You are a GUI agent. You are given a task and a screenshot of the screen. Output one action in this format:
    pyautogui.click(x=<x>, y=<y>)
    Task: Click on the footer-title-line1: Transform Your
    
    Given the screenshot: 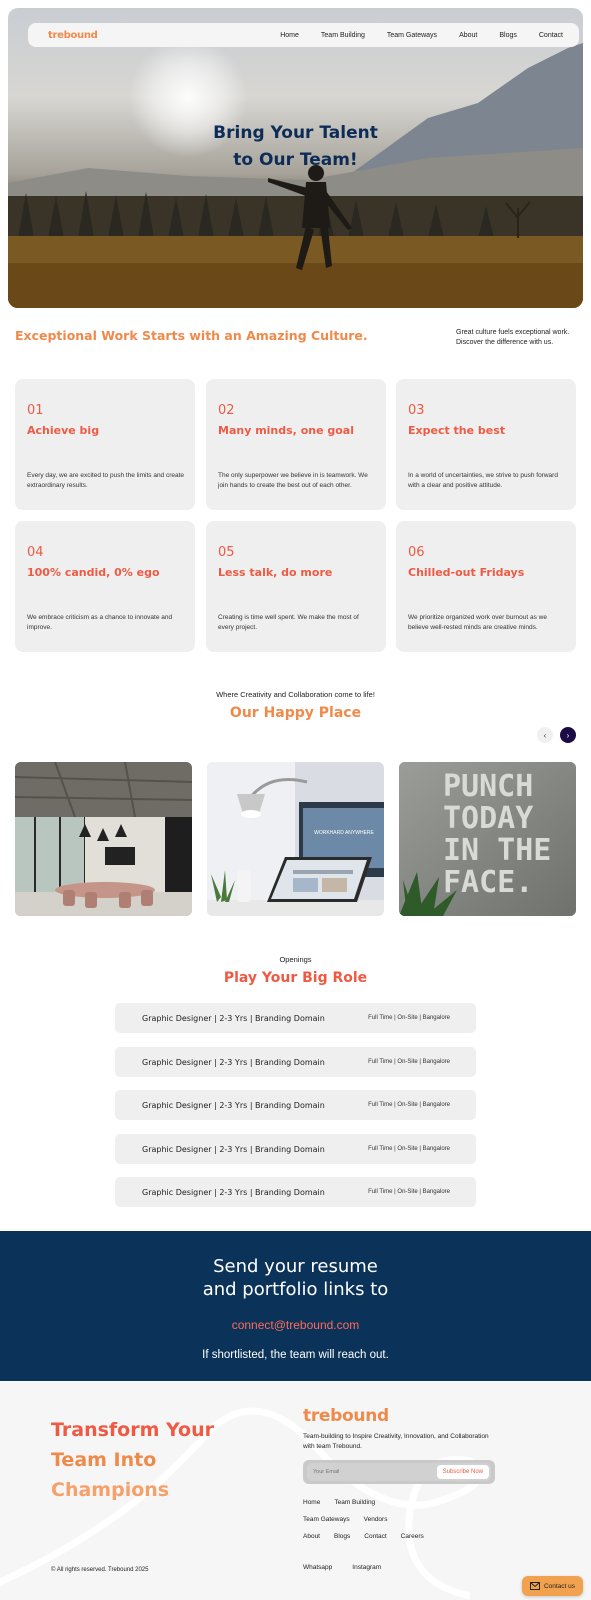 What is the action you would take?
    pyautogui.click(x=132, y=1430)
    